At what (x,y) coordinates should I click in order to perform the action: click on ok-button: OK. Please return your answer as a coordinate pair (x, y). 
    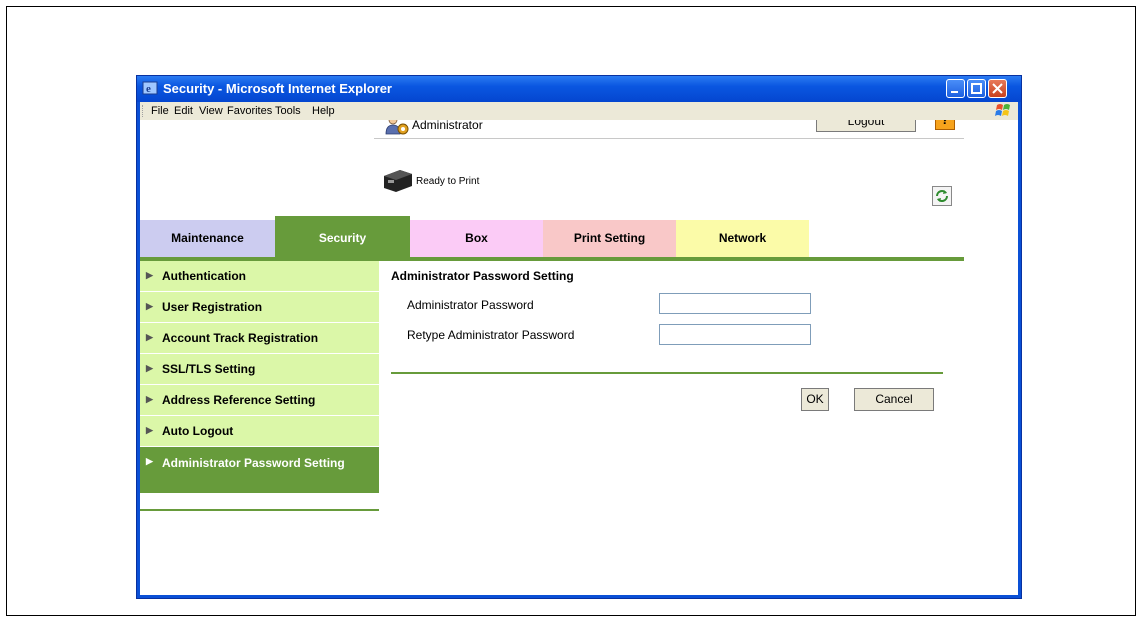
    Looking at the image, I should click on (815, 399).